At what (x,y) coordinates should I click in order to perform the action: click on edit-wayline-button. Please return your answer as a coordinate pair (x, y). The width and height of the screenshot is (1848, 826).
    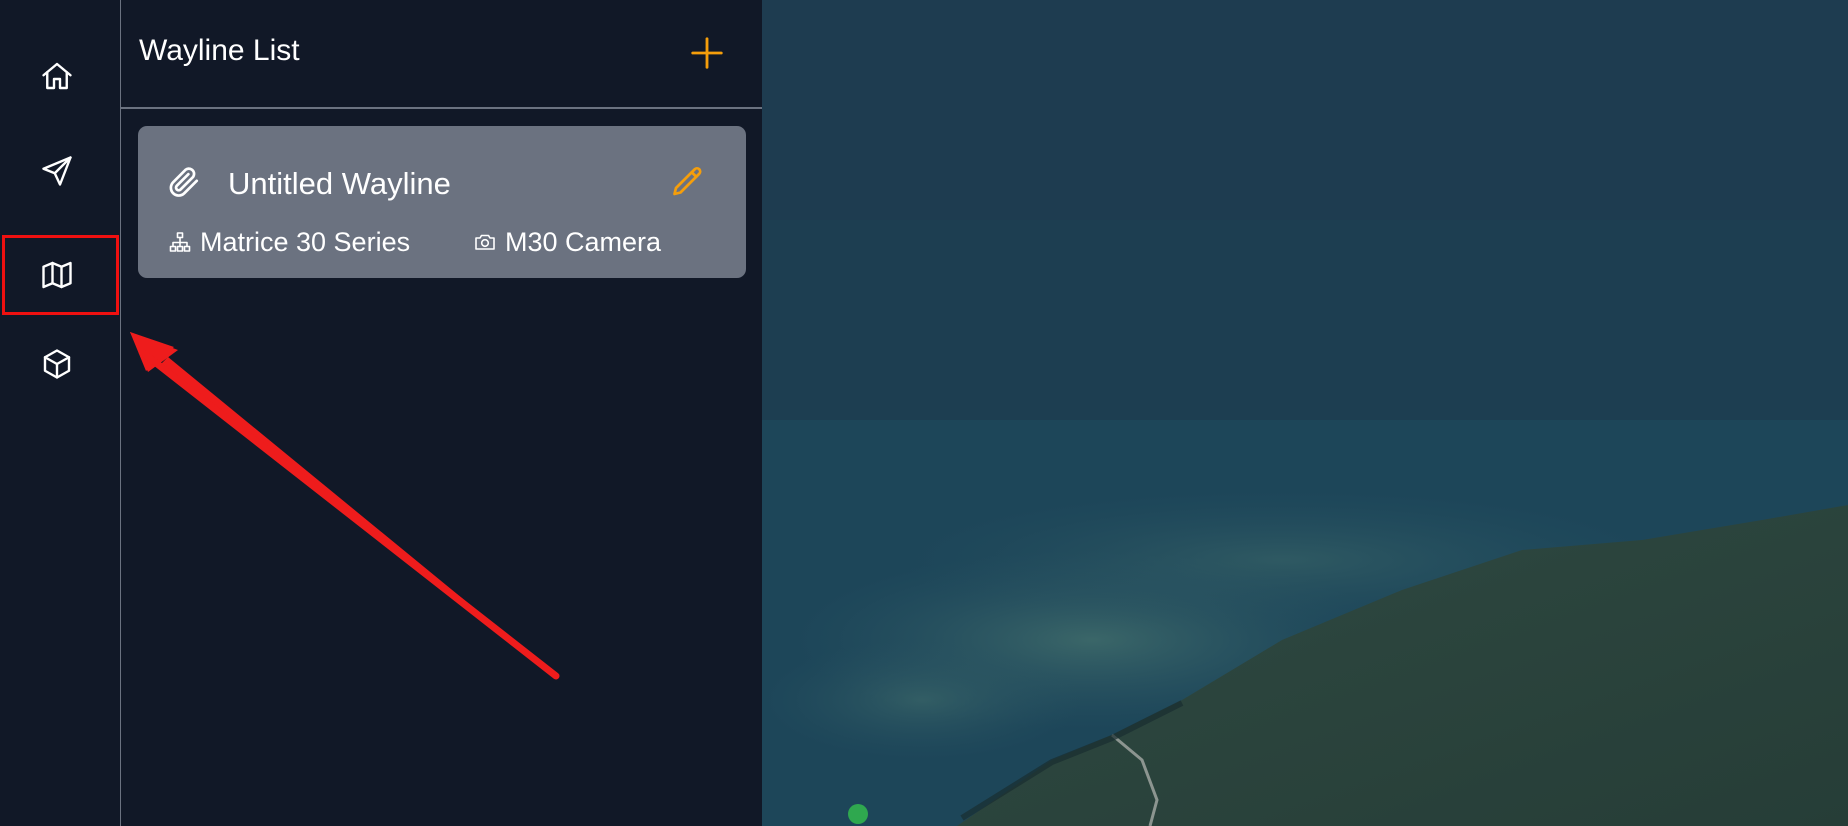
    Looking at the image, I should click on (688, 182).